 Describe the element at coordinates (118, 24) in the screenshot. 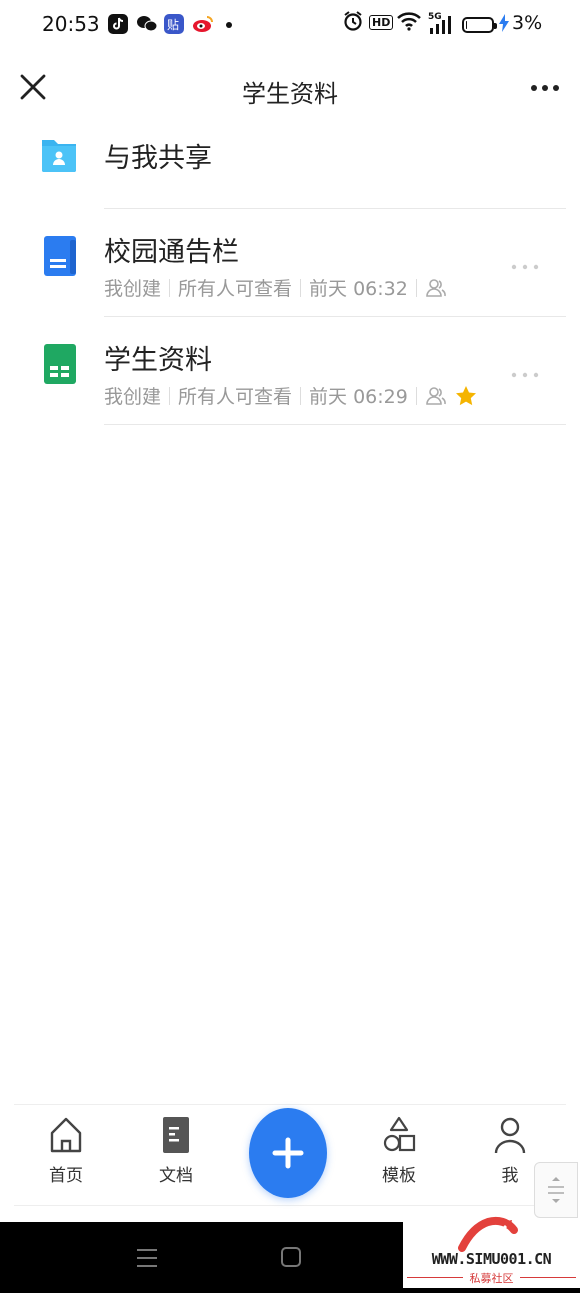

I see `douyin-icon` at that location.